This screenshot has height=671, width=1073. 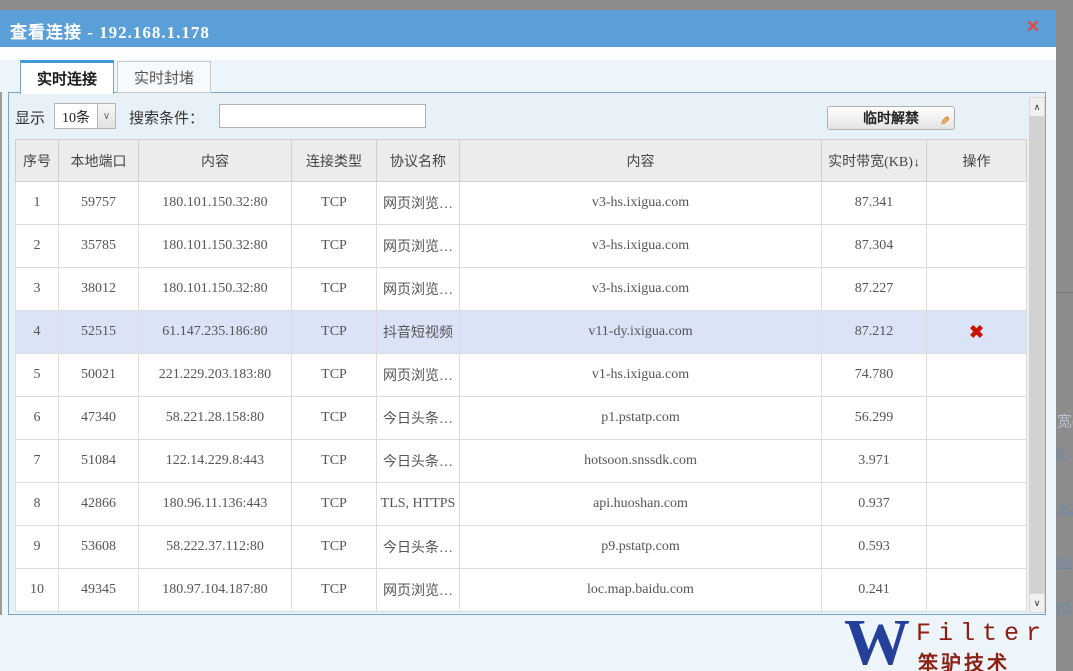 I want to click on cell-port: 51084, so click(x=98, y=461).